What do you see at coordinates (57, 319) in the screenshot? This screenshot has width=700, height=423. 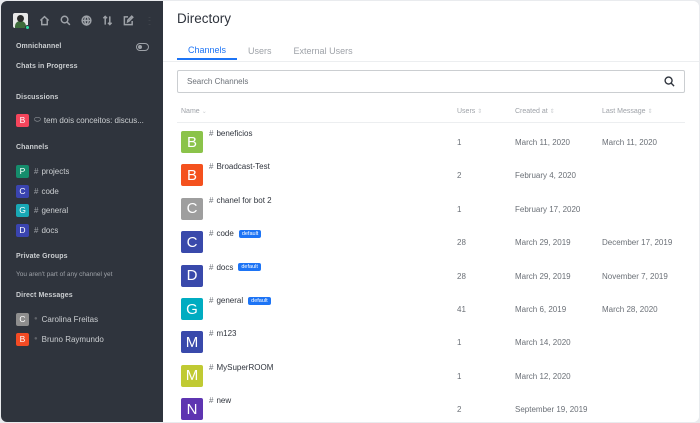 I see `sidebar-item-dm-carolina: C ● Carolina Freitas` at bounding box center [57, 319].